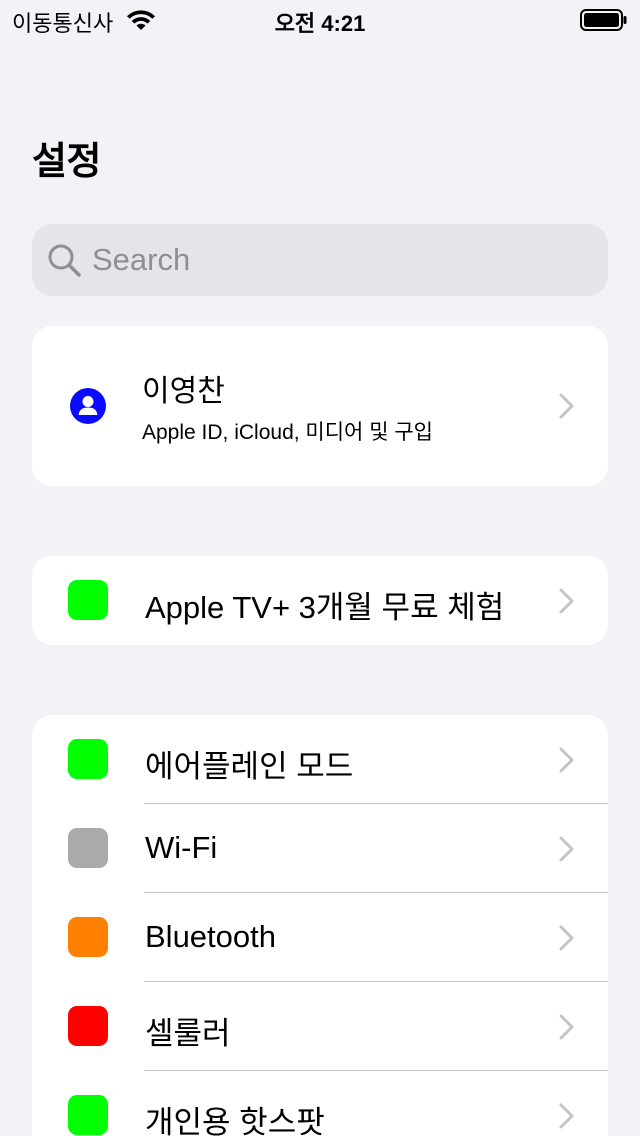  What do you see at coordinates (64, 260) in the screenshot?
I see `search-icon` at bounding box center [64, 260].